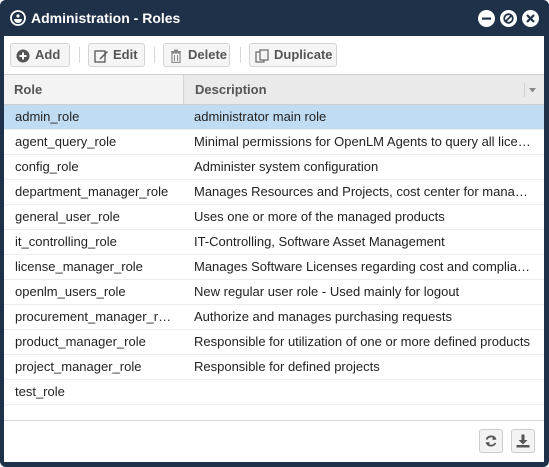  I want to click on description-cell: Uses one or more of the managed products, so click(319, 216).